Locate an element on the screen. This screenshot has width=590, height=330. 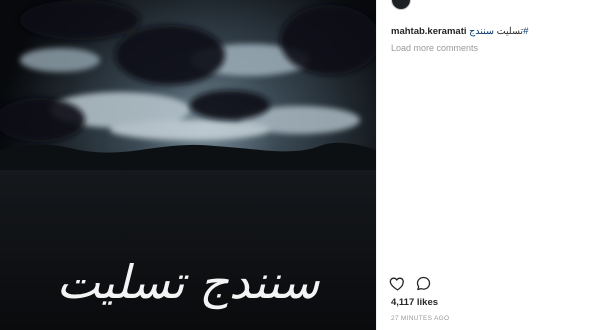
likes-count: 4,117 likes is located at coordinates (414, 302).